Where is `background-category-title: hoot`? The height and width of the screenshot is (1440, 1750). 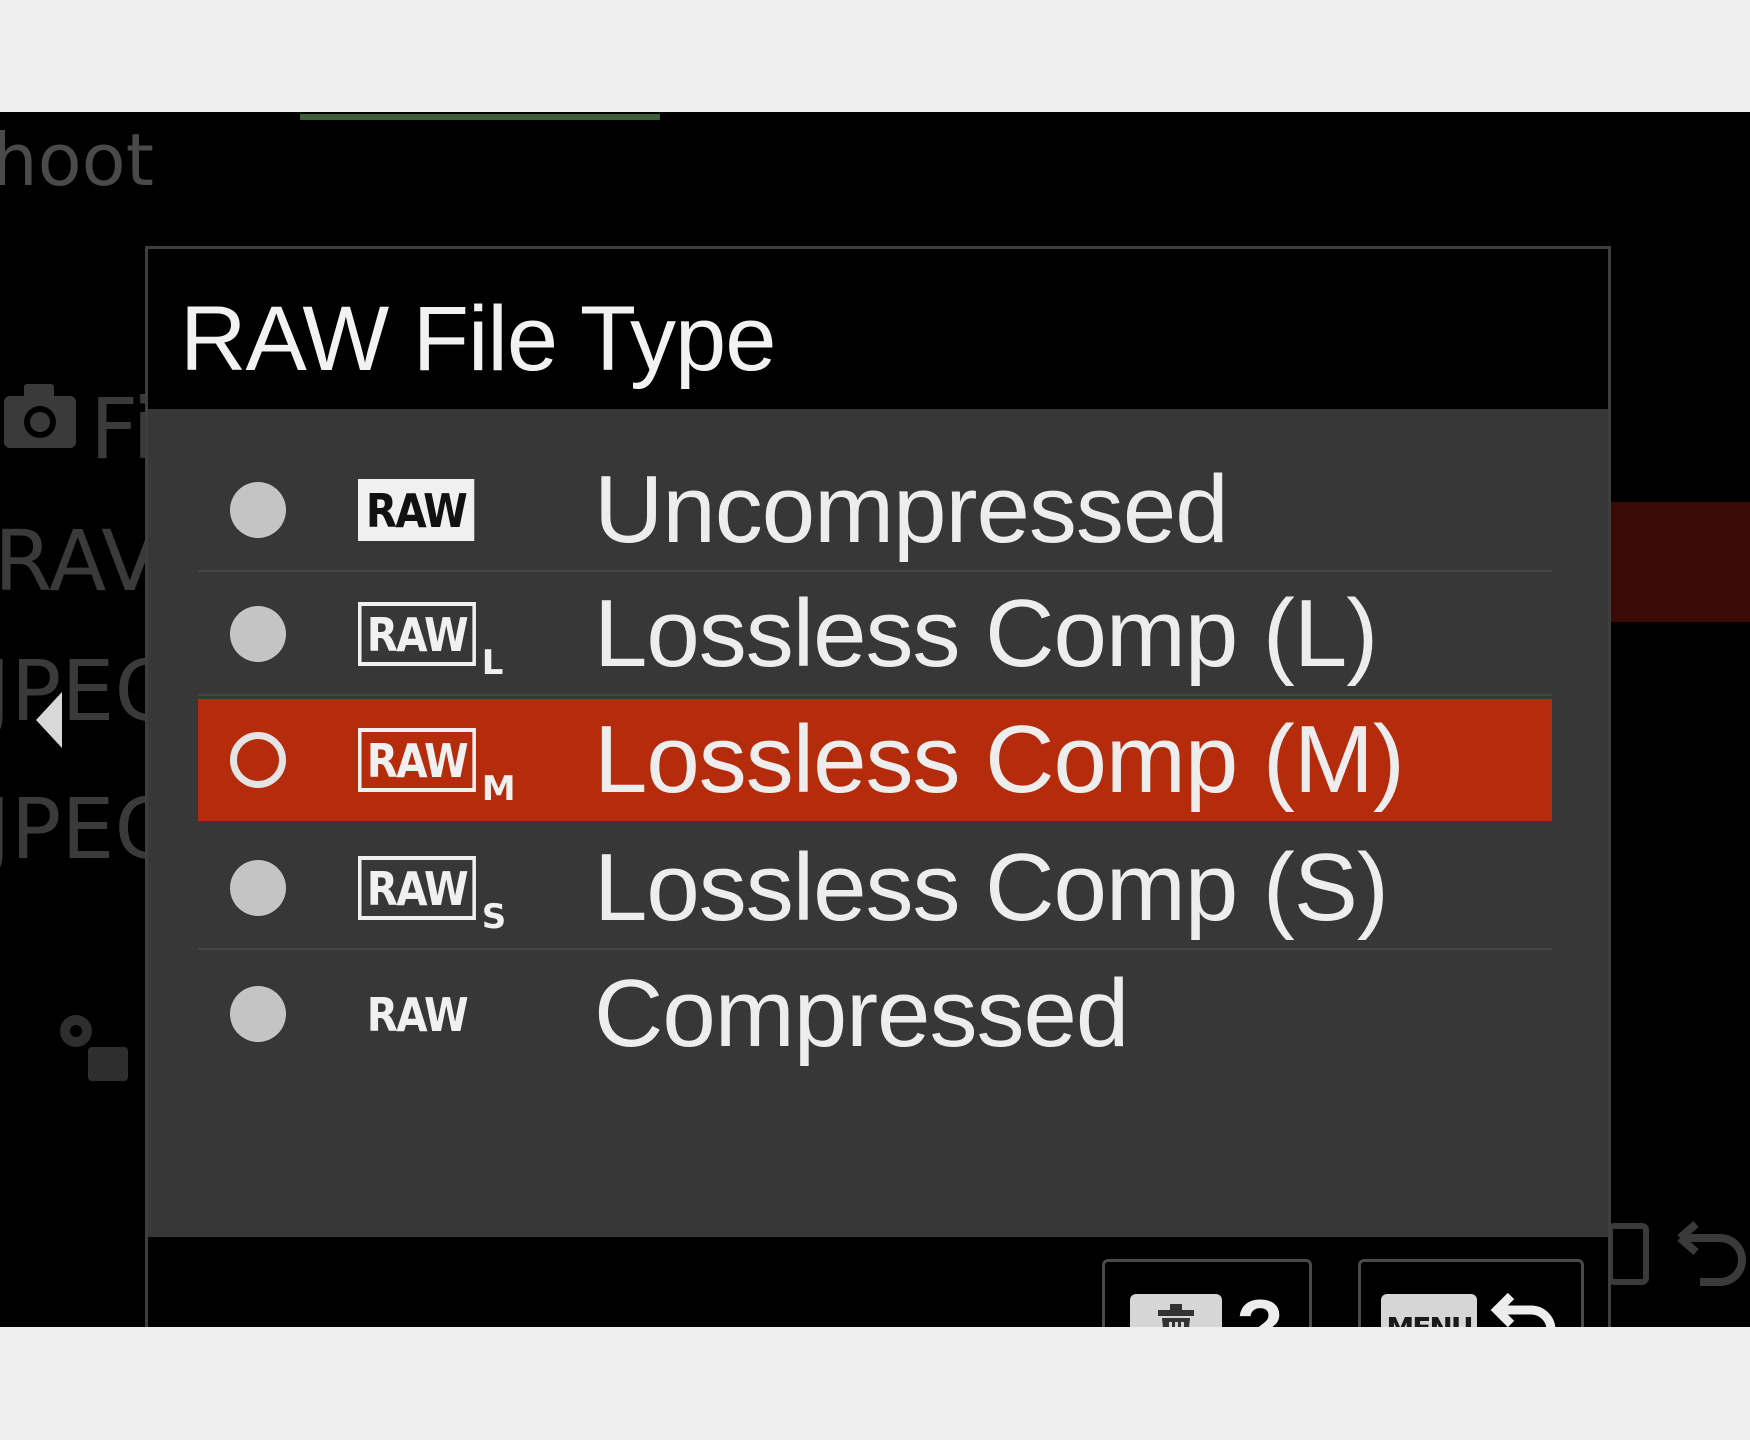 background-category-title: hoot is located at coordinates (77, 160).